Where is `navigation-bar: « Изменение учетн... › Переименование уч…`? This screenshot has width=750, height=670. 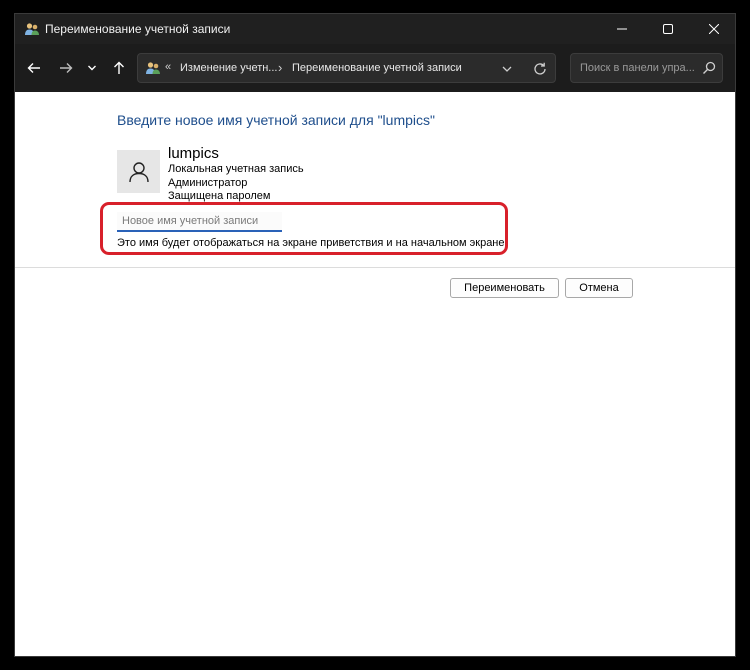
navigation-bar: « Изменение учетн... › Переименование уч… is located at coordinates (375, 68).